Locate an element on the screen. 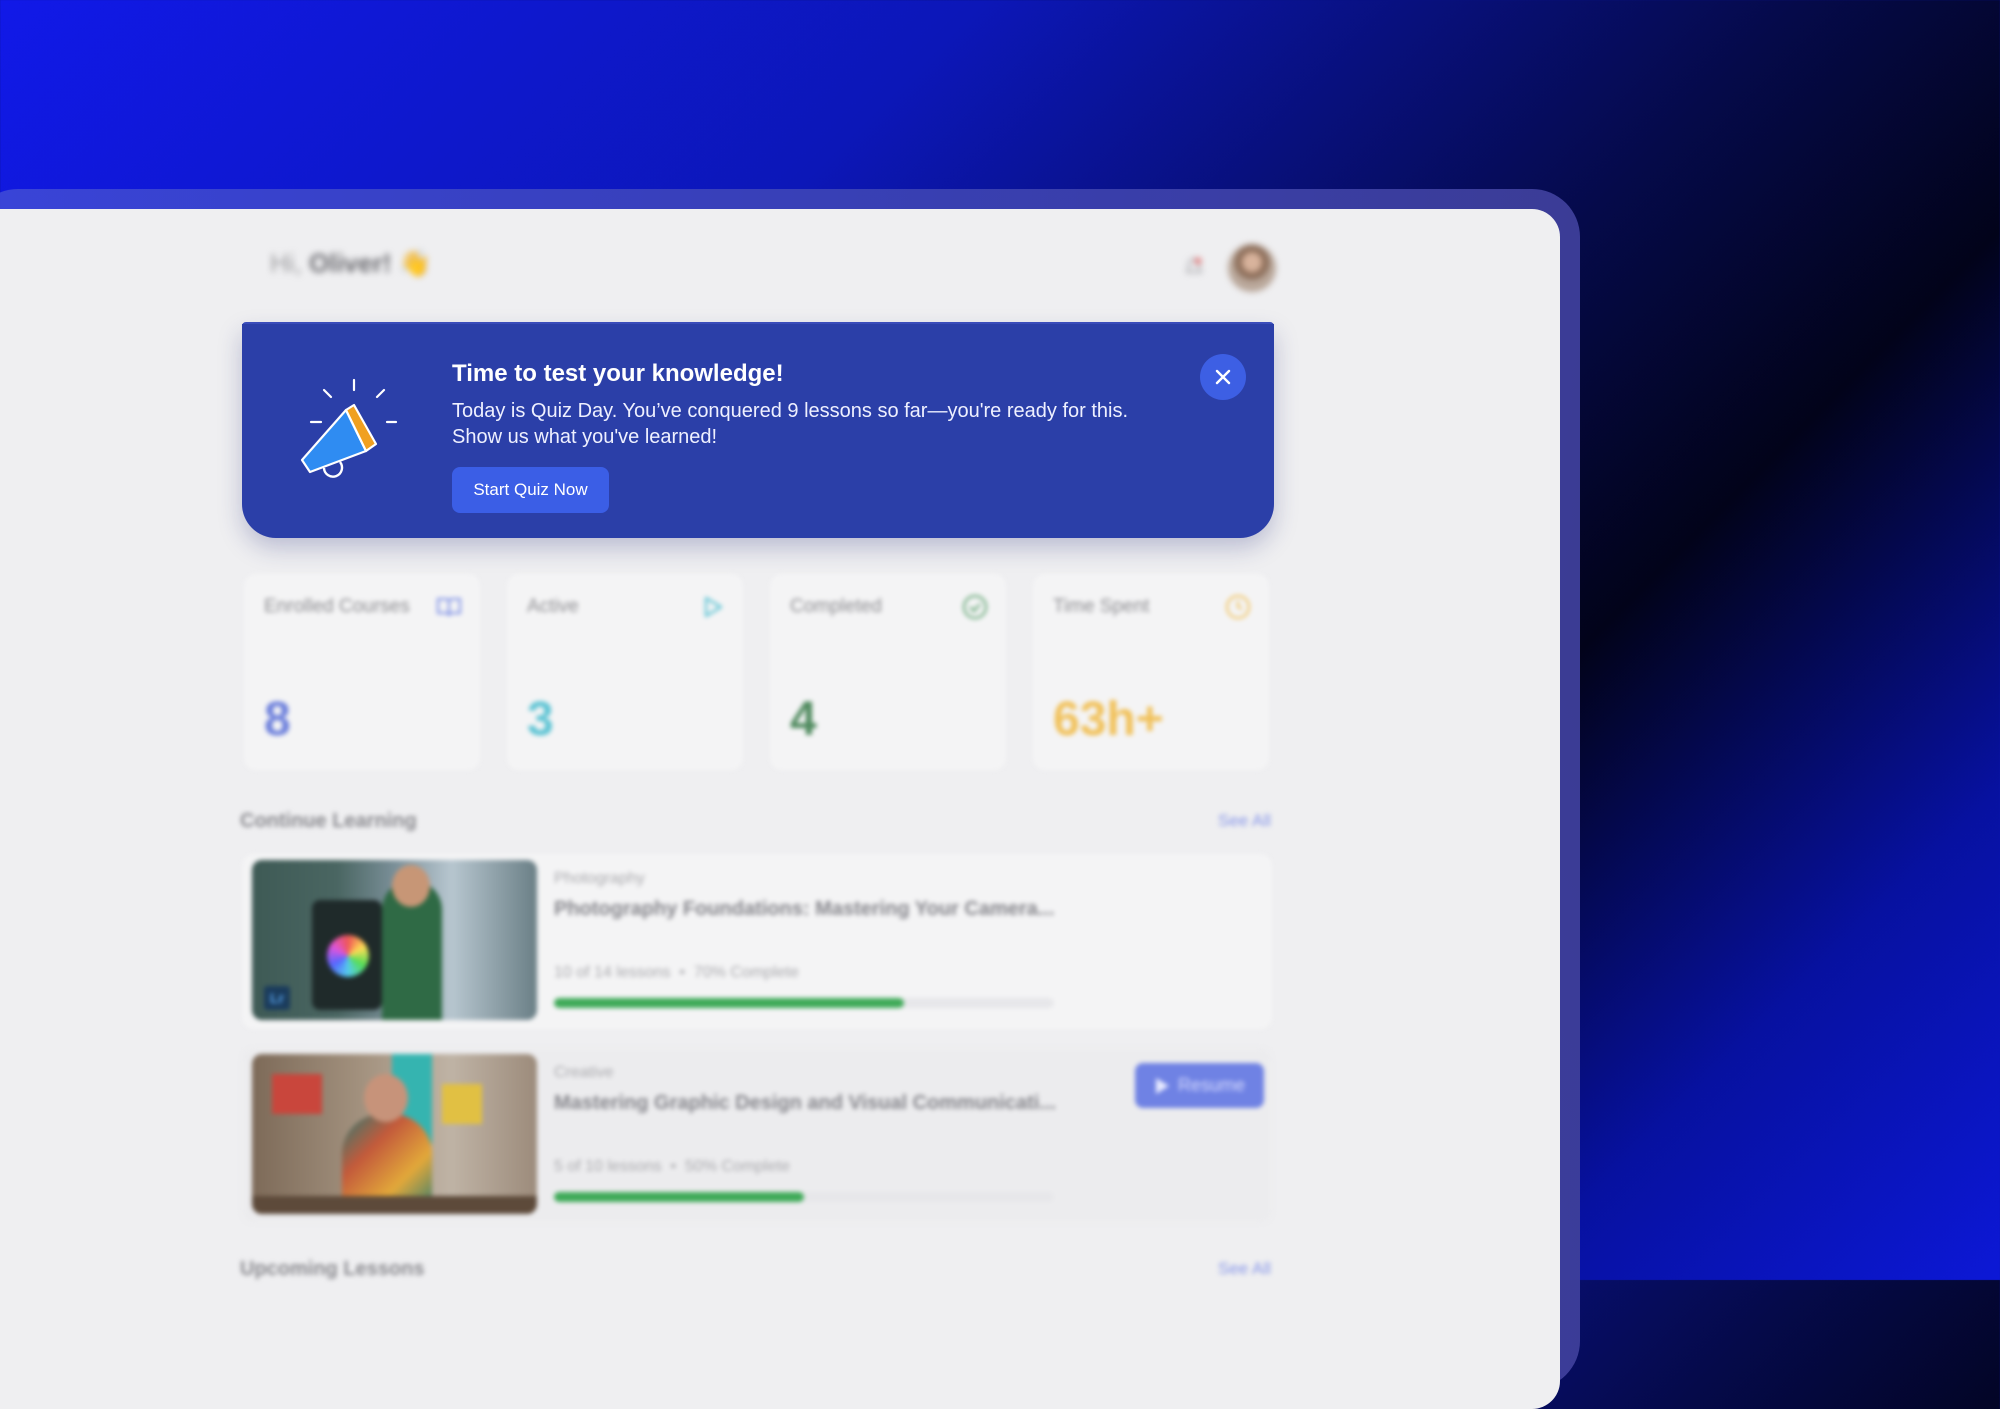 The width and height of the screenshot is (2000, 1409). stat-label: Completed is located at coordinates (836, 606).